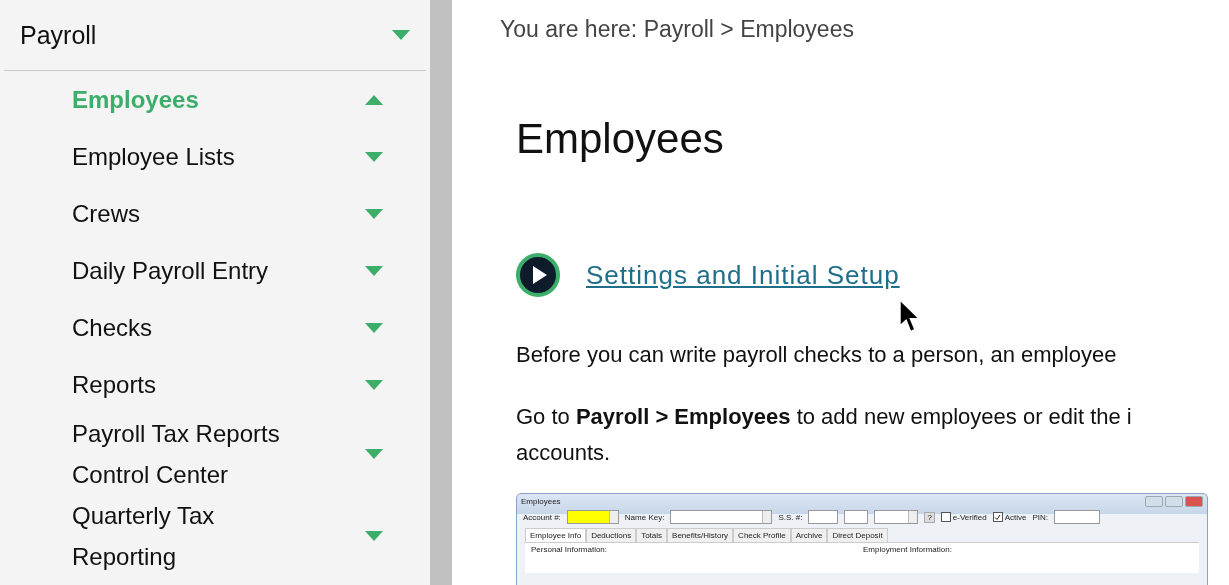 The width and height of the screenshot is (1229, 585). I want to click on scrollbar, so click(441, 292).